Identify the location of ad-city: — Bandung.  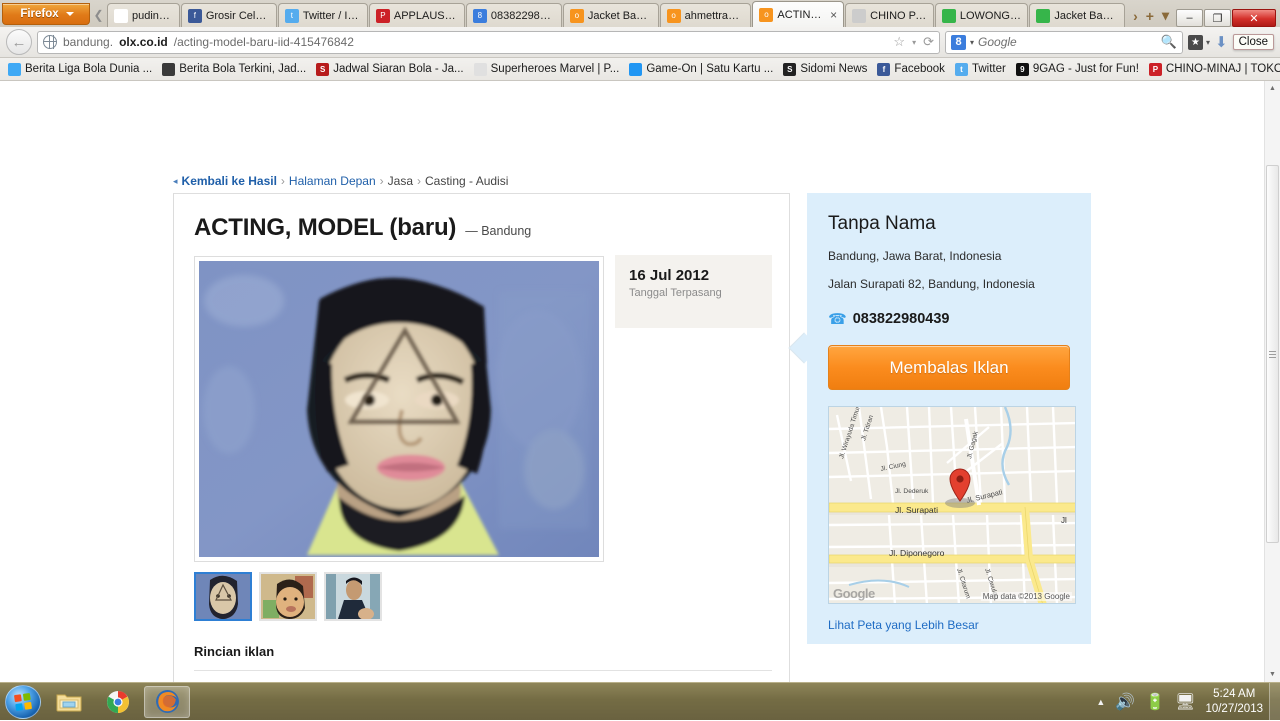
(498, 231).